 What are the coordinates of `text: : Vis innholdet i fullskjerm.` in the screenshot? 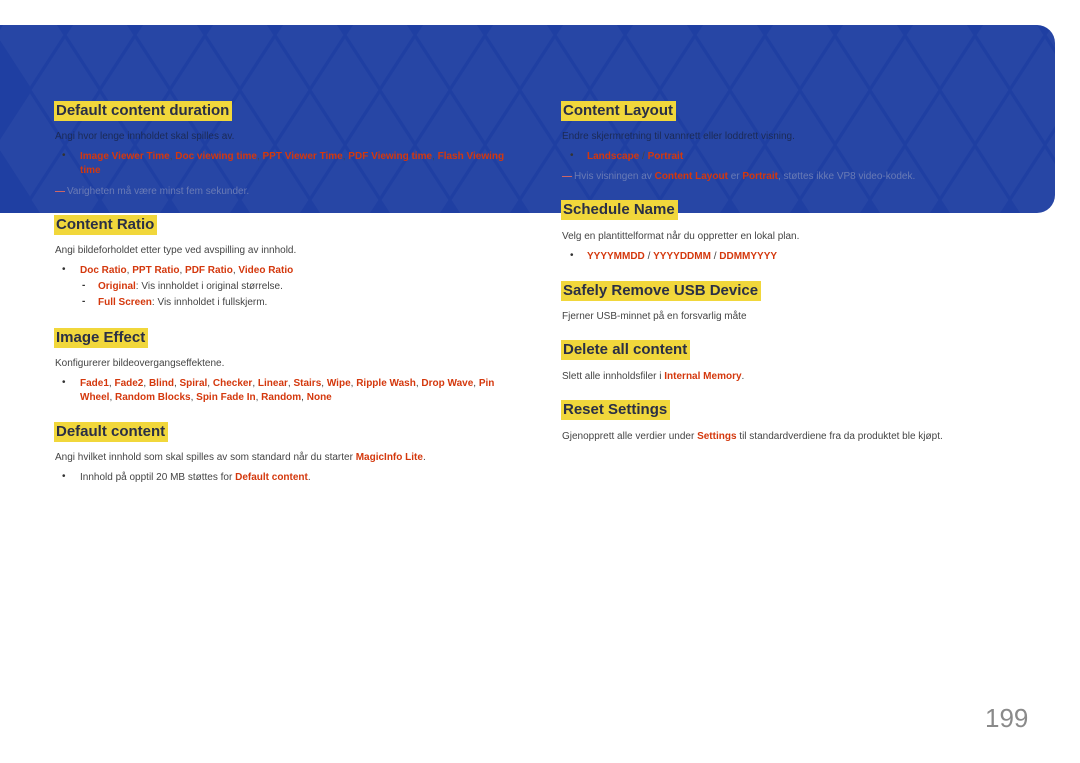 It's located at (209, 302).